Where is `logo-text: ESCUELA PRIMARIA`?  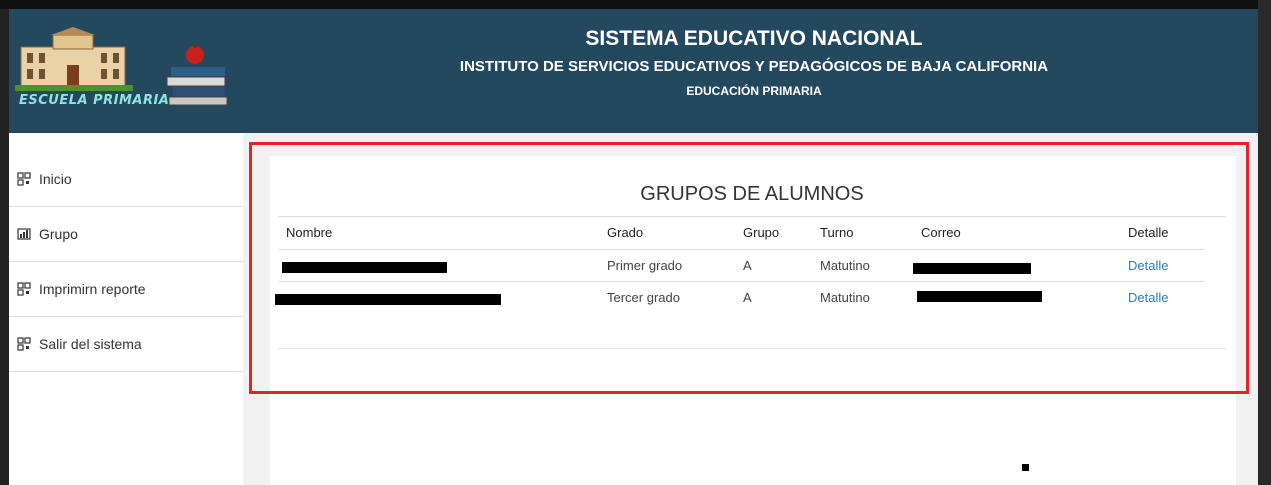
logo-text: ESCUELA PRIMARIA is located at coordinates (94, 100).